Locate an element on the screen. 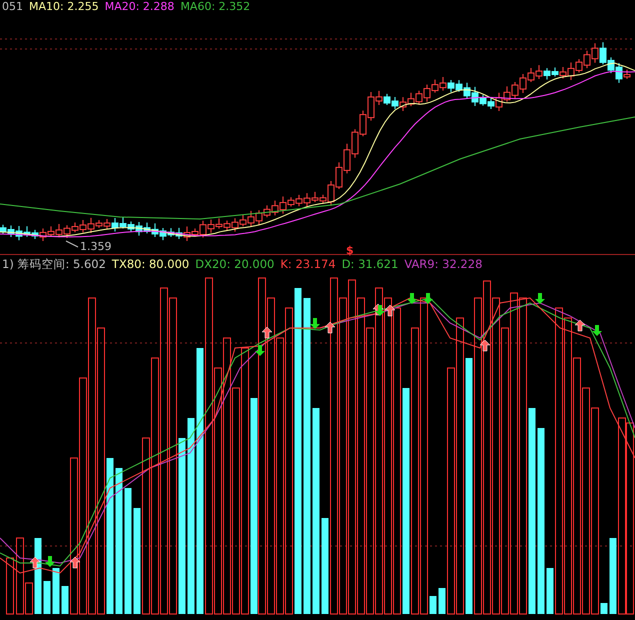  marker-label: $ is located at coordinates (350, 250).